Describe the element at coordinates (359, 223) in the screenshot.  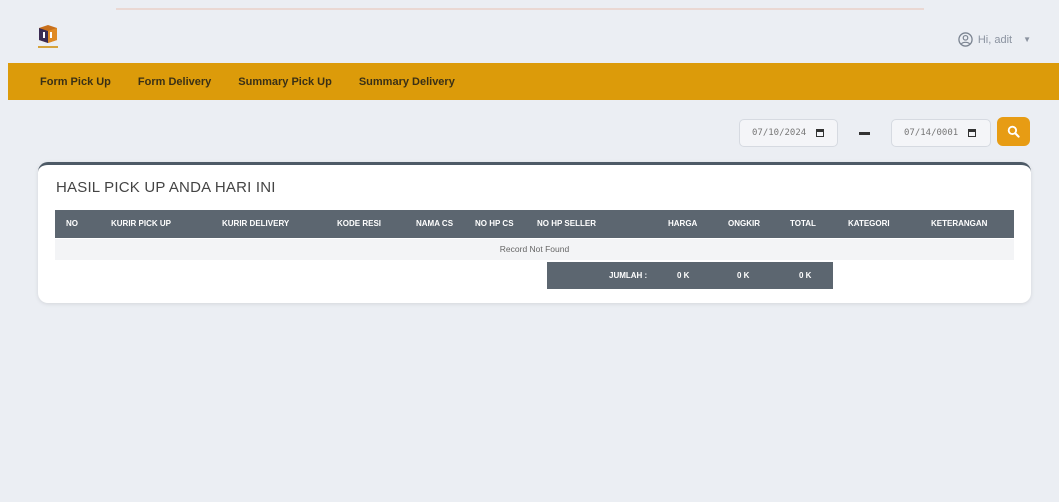
I see `column-header: KODE RESI` at that location.